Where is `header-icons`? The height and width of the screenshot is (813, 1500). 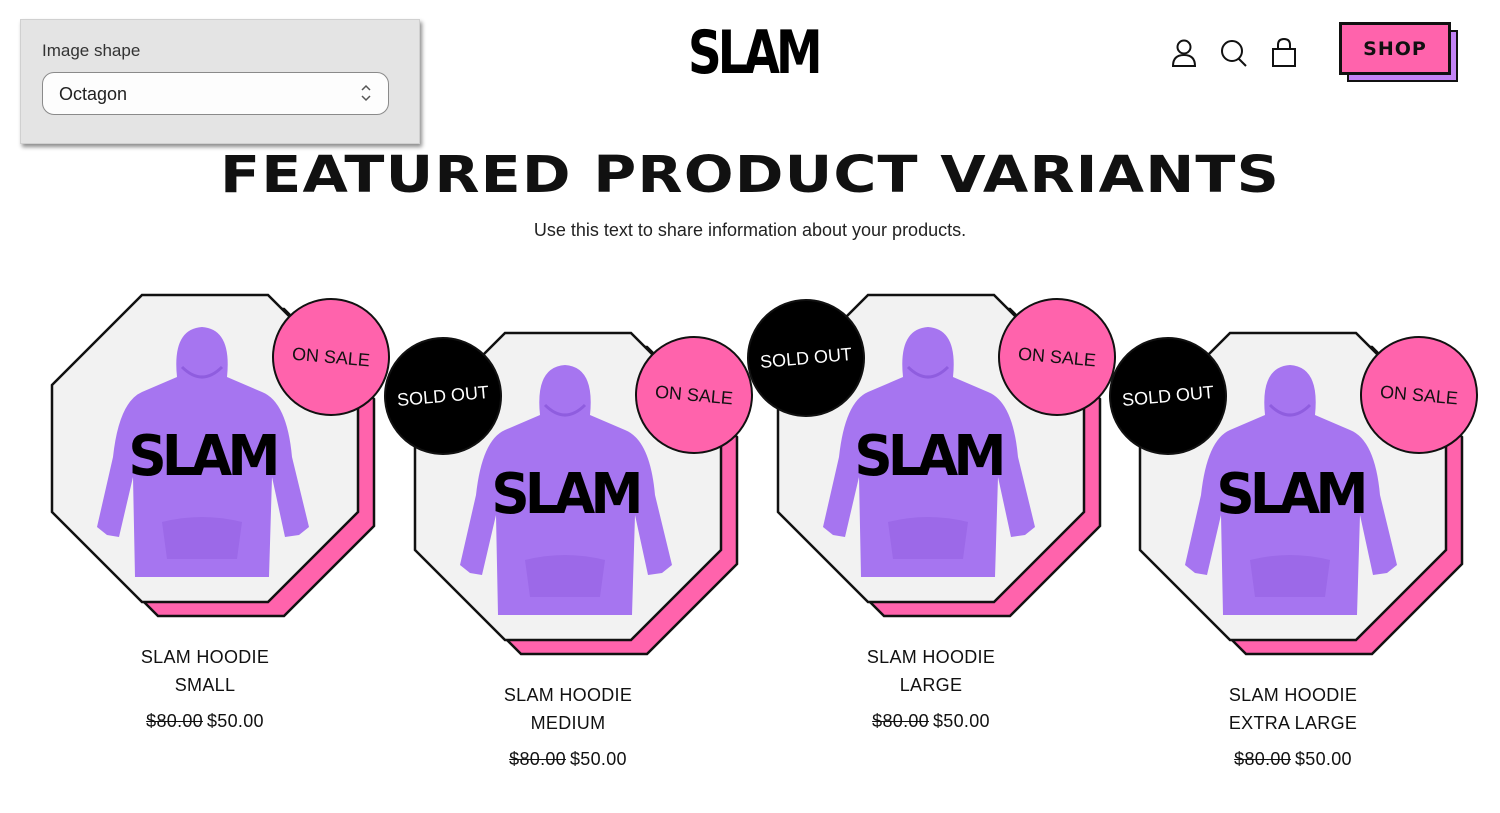 header-icons is located at coordinates (1234, 53).